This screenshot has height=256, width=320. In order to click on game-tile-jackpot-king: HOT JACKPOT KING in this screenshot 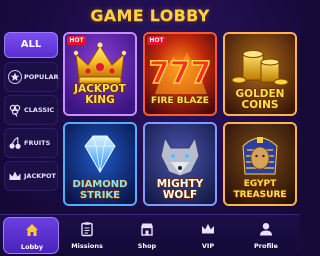, I will do `click(100, 74)`.